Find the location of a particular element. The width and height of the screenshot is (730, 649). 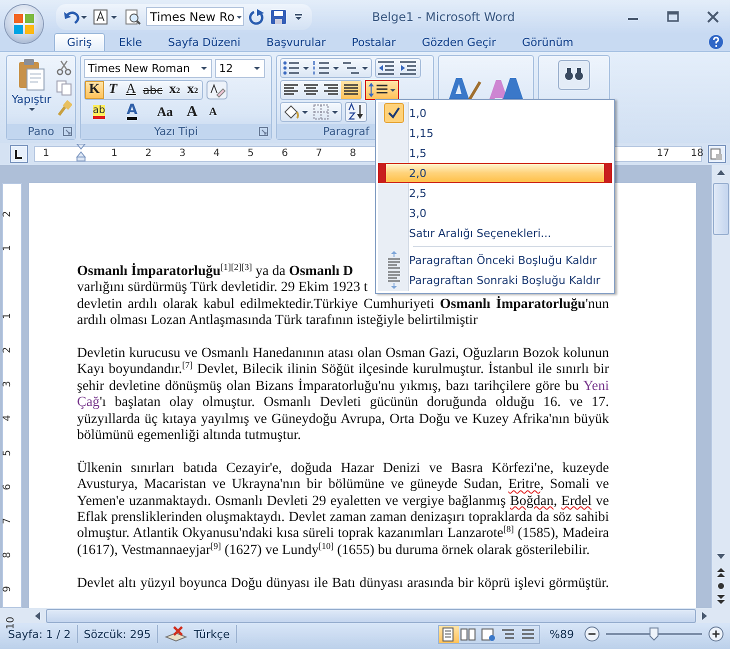

font-name-field: Times New Roman is located at coordinates (148, 68).